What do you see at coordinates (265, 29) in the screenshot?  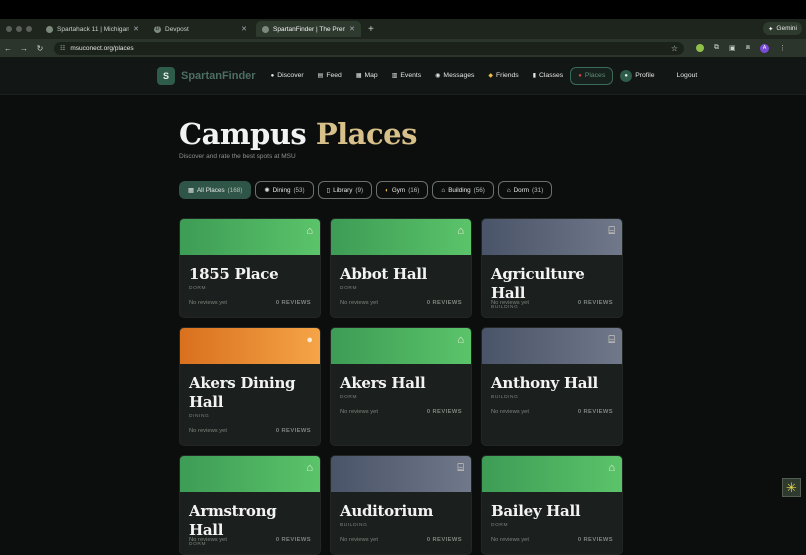 I see `globe-icon` at bounding box center [265, 29].